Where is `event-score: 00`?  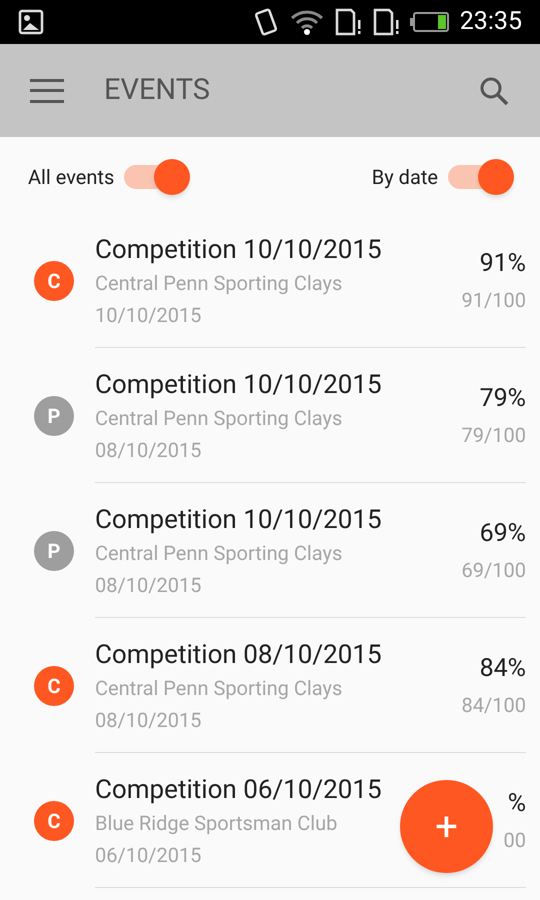
event-score: 00 is located at coordinates (515, 840).